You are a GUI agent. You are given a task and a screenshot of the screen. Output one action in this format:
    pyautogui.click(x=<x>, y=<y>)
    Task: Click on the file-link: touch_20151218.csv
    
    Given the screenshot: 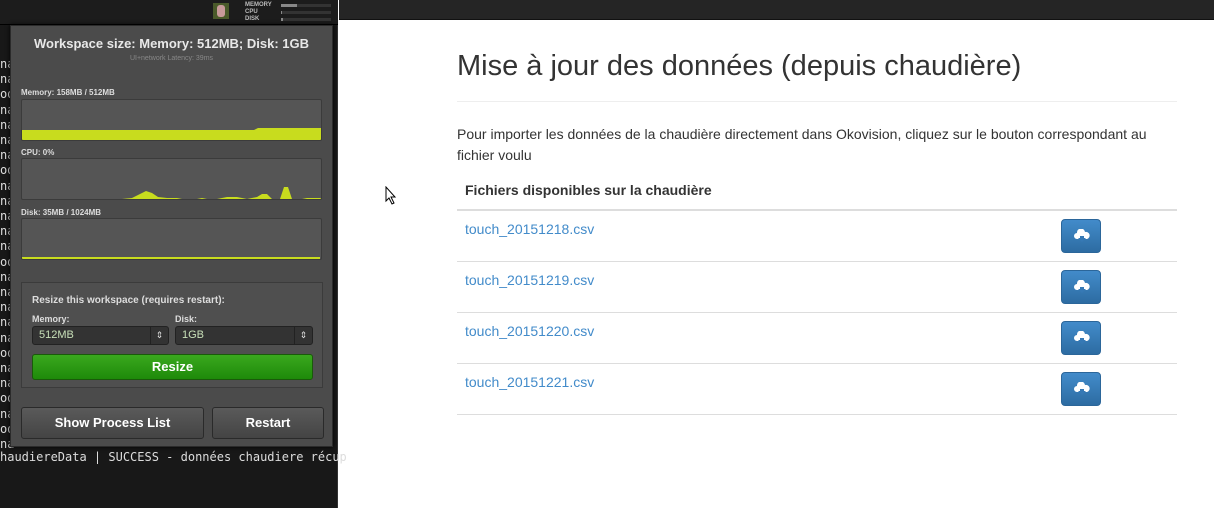 What is the action you would take?
    pyautogui.click(x=529, y=229)
    